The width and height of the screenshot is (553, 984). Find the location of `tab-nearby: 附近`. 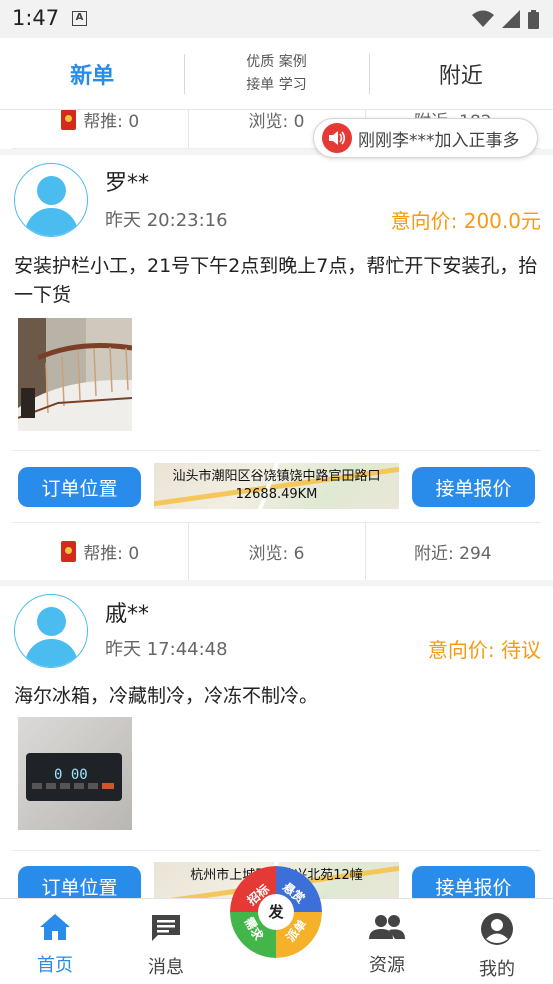

tab-nearby: 附近 is located at coordinates (460, 73).